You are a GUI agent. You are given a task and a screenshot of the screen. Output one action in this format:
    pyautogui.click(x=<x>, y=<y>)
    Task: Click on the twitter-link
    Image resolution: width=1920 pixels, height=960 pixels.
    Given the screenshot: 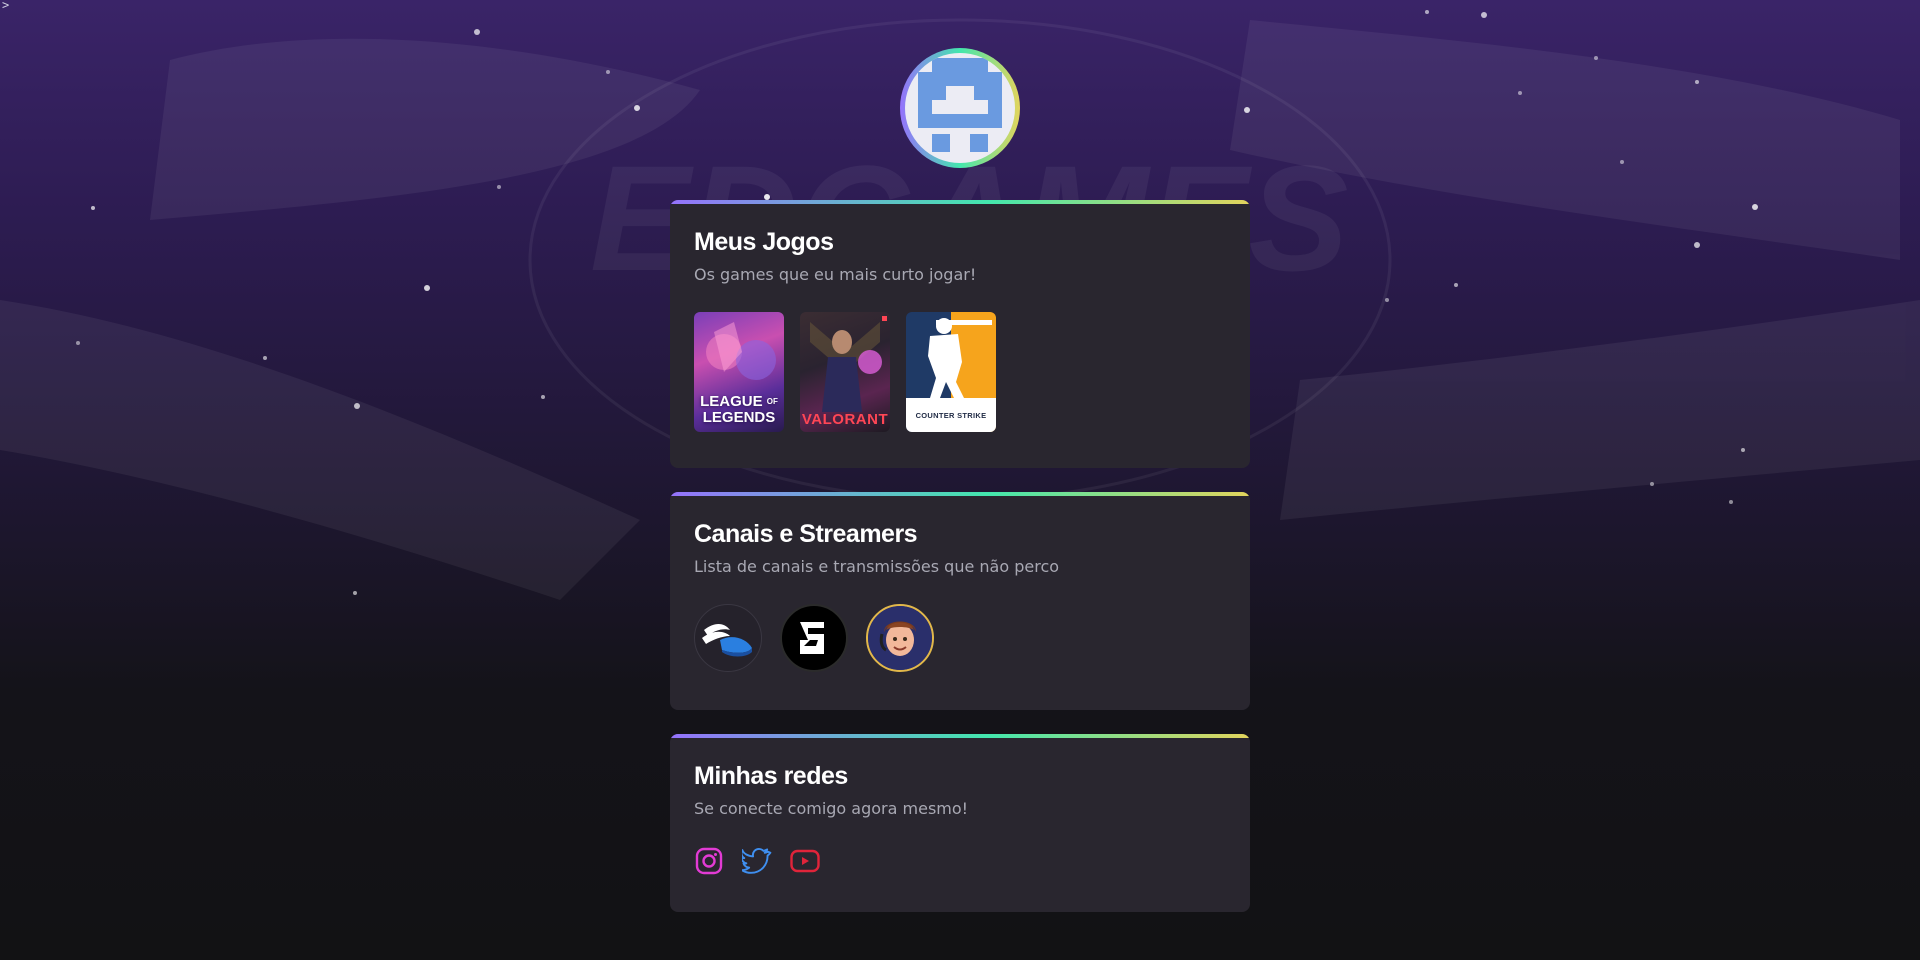 What is the action you would take?
    pyautogui.click(x=757, y=861)
    